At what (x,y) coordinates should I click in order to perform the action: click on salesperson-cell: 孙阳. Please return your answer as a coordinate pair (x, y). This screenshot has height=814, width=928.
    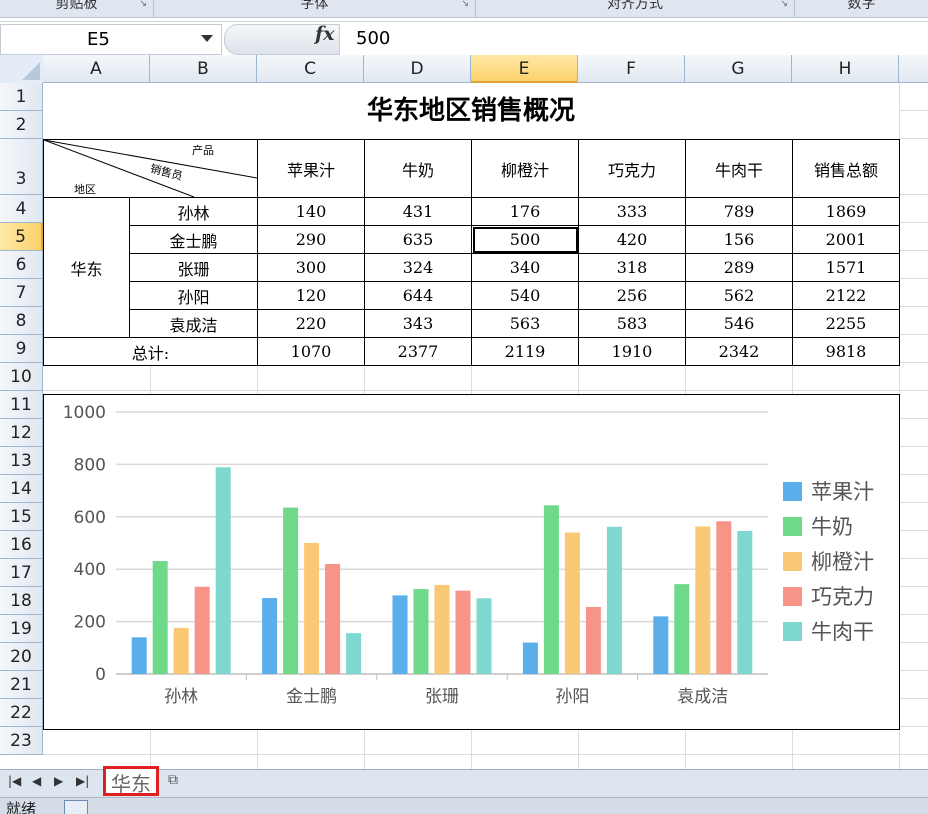
    Looking at the image, I should click on (193, 295).